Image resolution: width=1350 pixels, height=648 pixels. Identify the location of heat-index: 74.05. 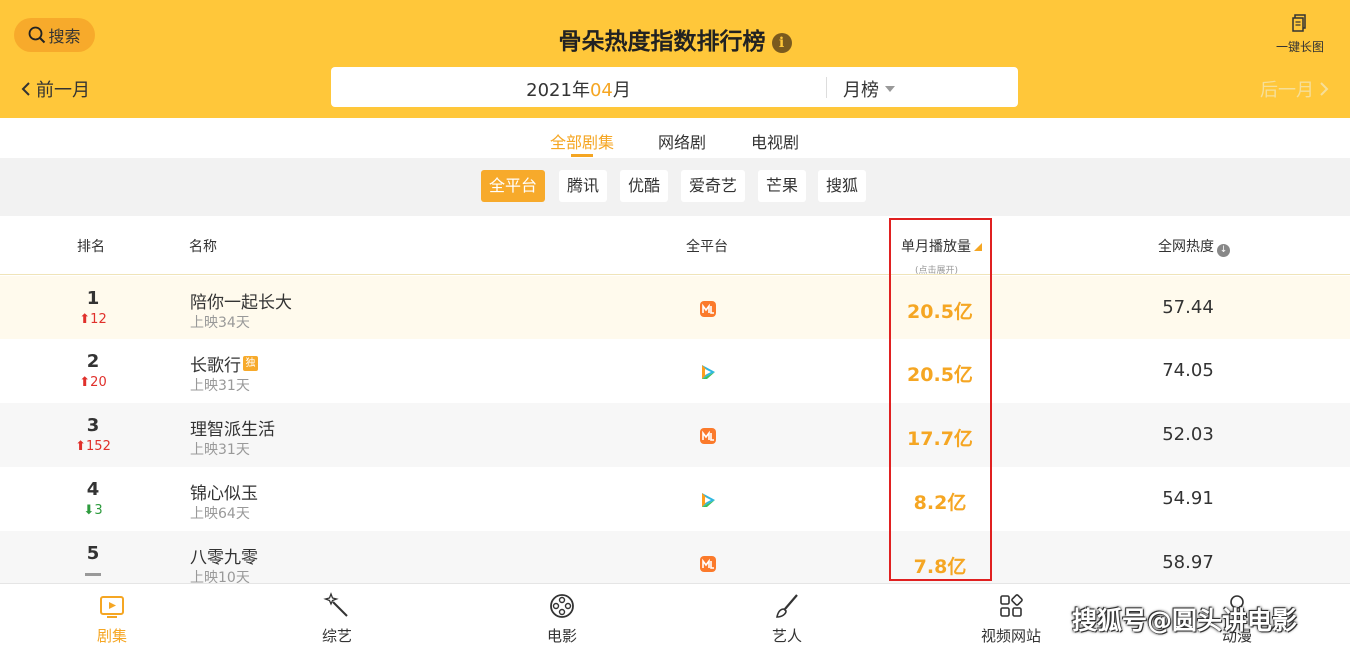
(1188, 370).